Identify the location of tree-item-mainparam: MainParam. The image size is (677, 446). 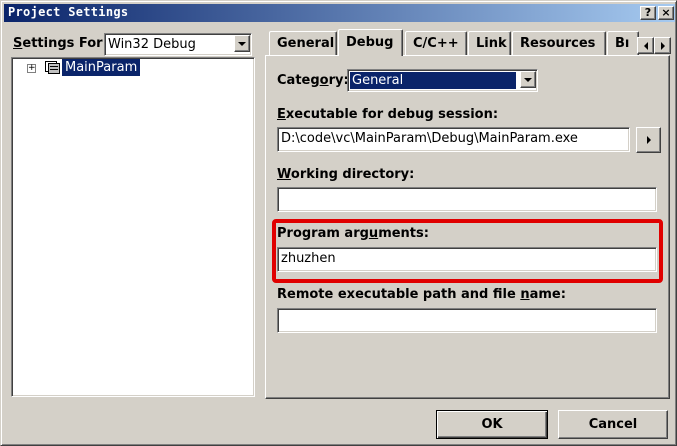
(101, 67).